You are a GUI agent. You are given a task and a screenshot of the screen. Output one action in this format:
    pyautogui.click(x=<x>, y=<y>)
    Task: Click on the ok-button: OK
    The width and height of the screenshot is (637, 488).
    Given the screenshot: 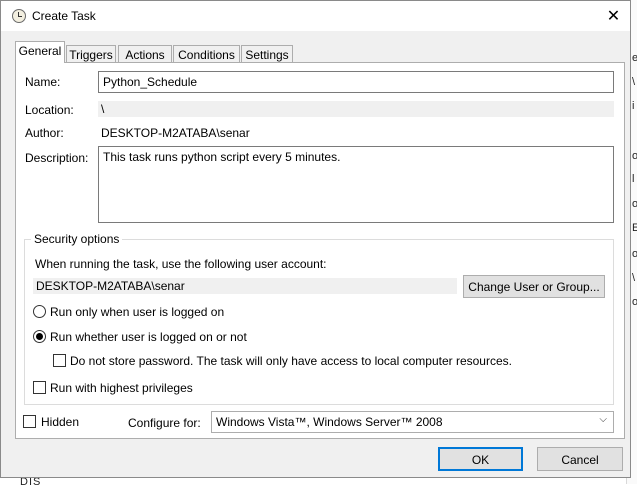 What is the action you would take?
    pyautogui.click(x=480, y=459)
    